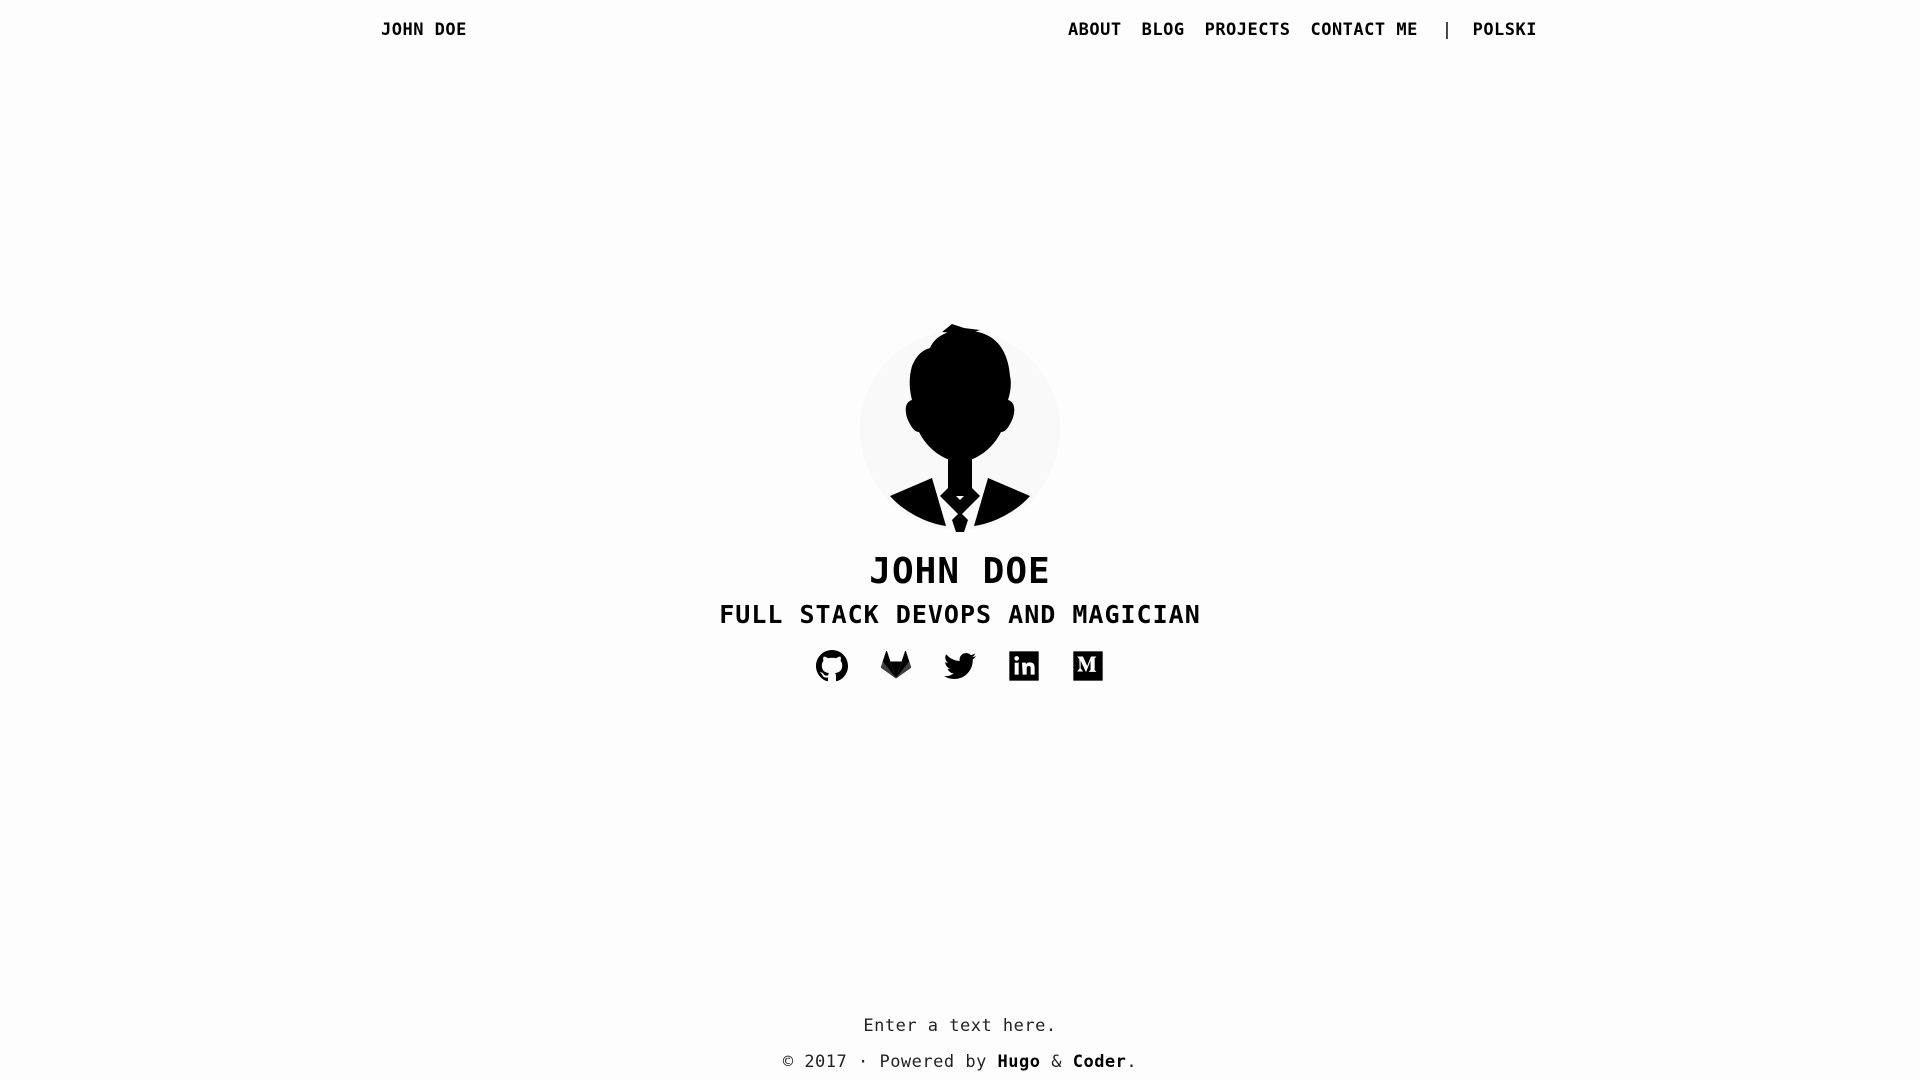  I want to click on nav-link-projects: PROJECTS, so click(1248, 30).